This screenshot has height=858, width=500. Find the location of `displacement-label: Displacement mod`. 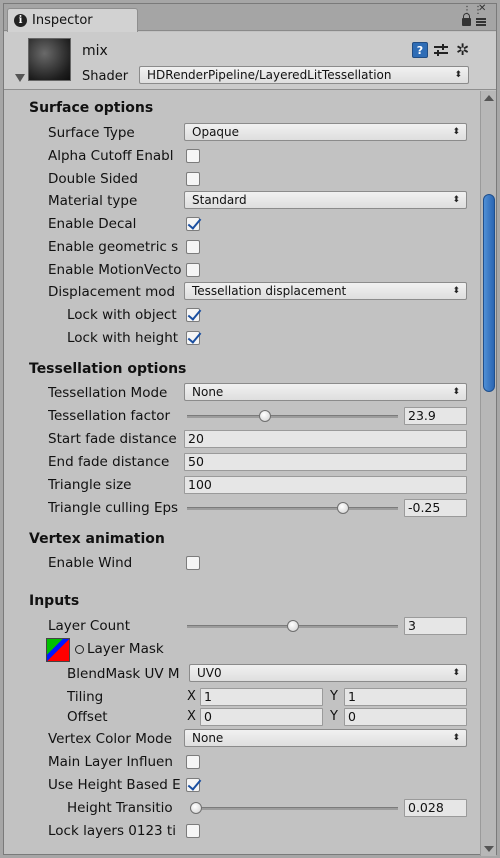

displacement-label: Displacement mod is located at coordinates (112, 292).